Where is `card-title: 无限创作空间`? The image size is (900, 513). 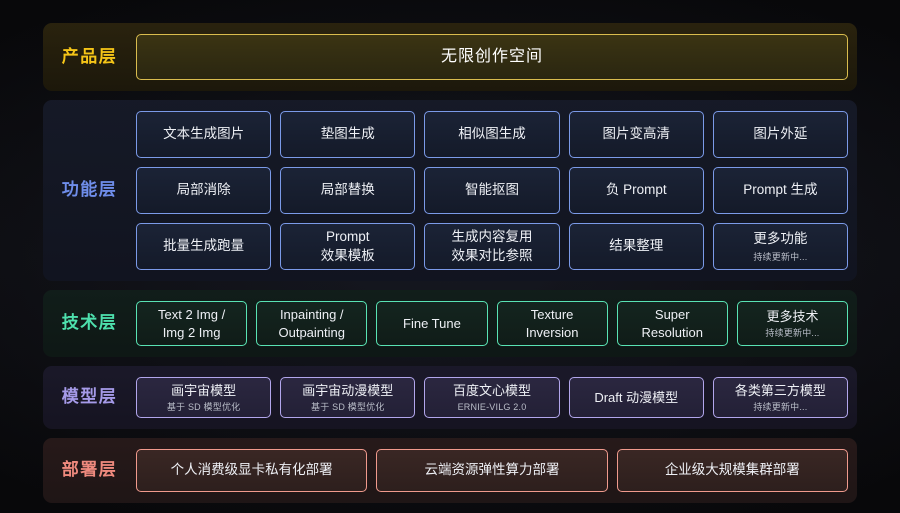
card-title: 无限创作空间 is located at coordinates (491, 57).